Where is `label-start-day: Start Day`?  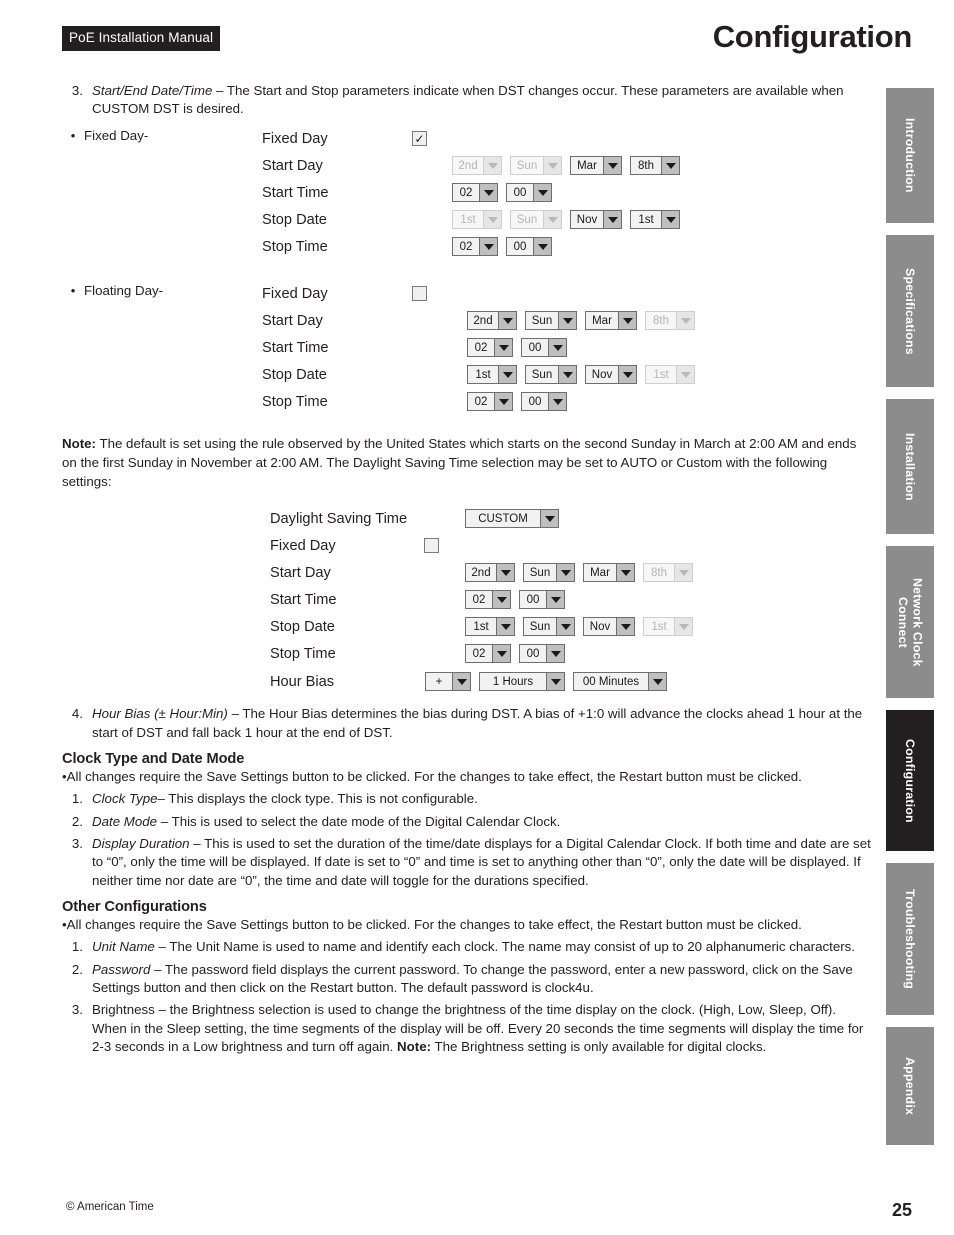
label-start-day: Start Day is located at coordinates (292, 165).